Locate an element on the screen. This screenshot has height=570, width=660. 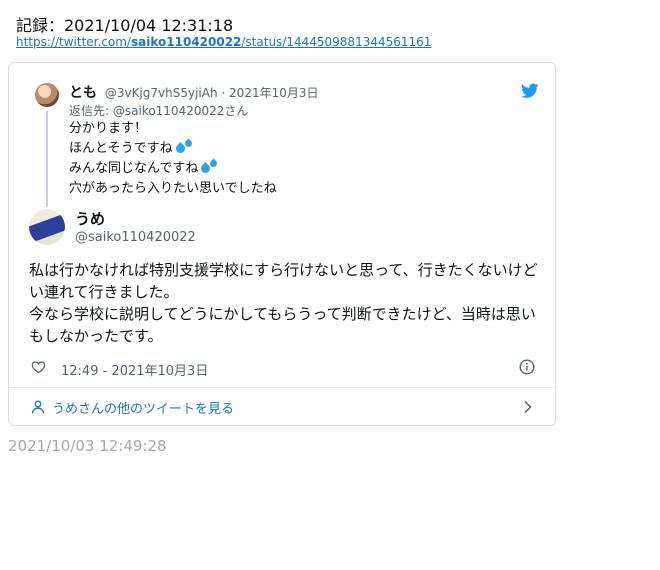
quoted-line: ほんとそうですね is located at coordinates (173, 149).